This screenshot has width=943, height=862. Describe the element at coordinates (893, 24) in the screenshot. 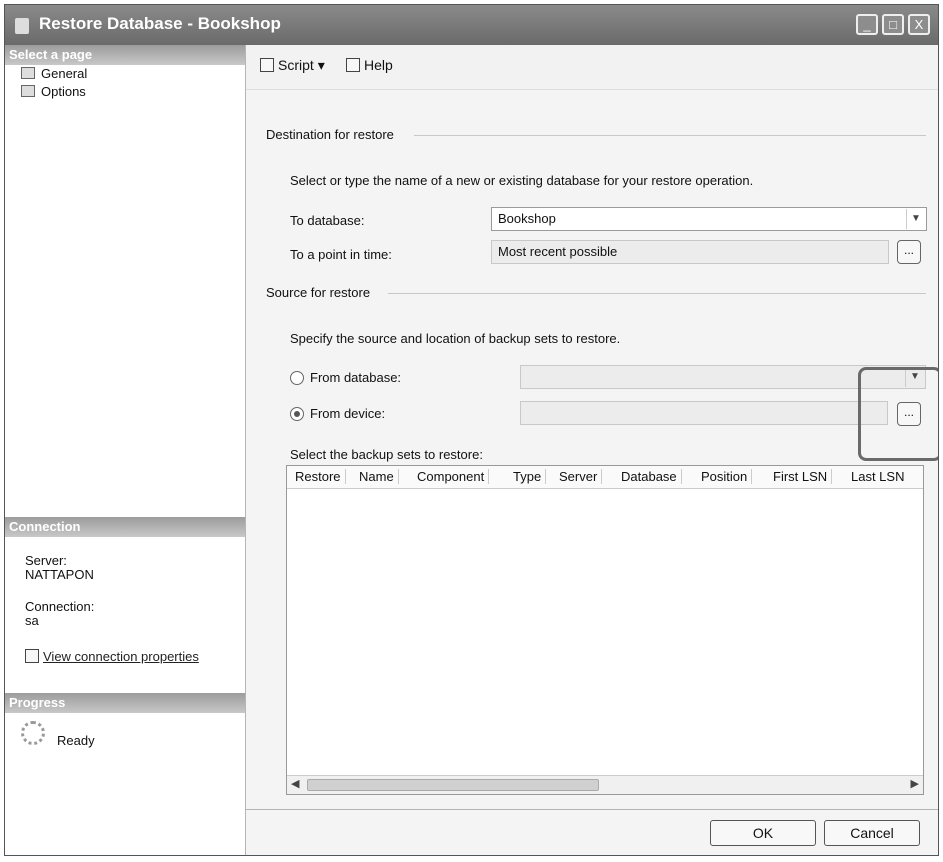

I see `maximize-button: □` at that location.